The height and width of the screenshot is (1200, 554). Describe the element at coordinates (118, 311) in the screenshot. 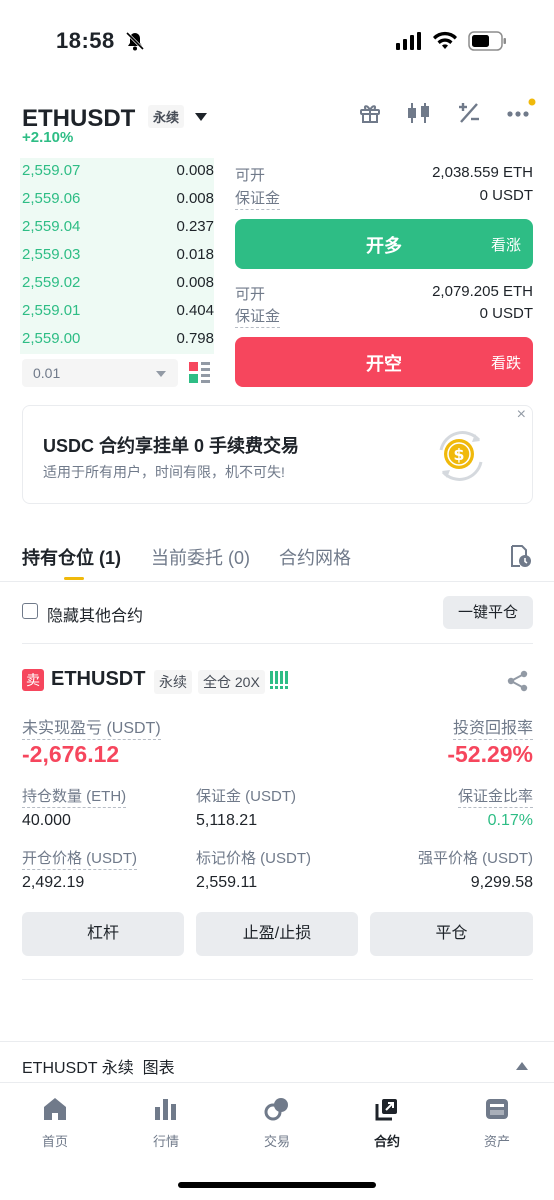

I see `orderbook-row: 2,559.01 0.404` at that location.